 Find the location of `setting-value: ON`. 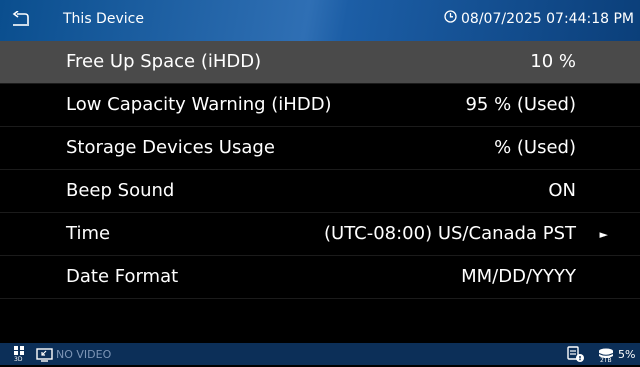

setting-value: ON is located at coordinates (562, 190).